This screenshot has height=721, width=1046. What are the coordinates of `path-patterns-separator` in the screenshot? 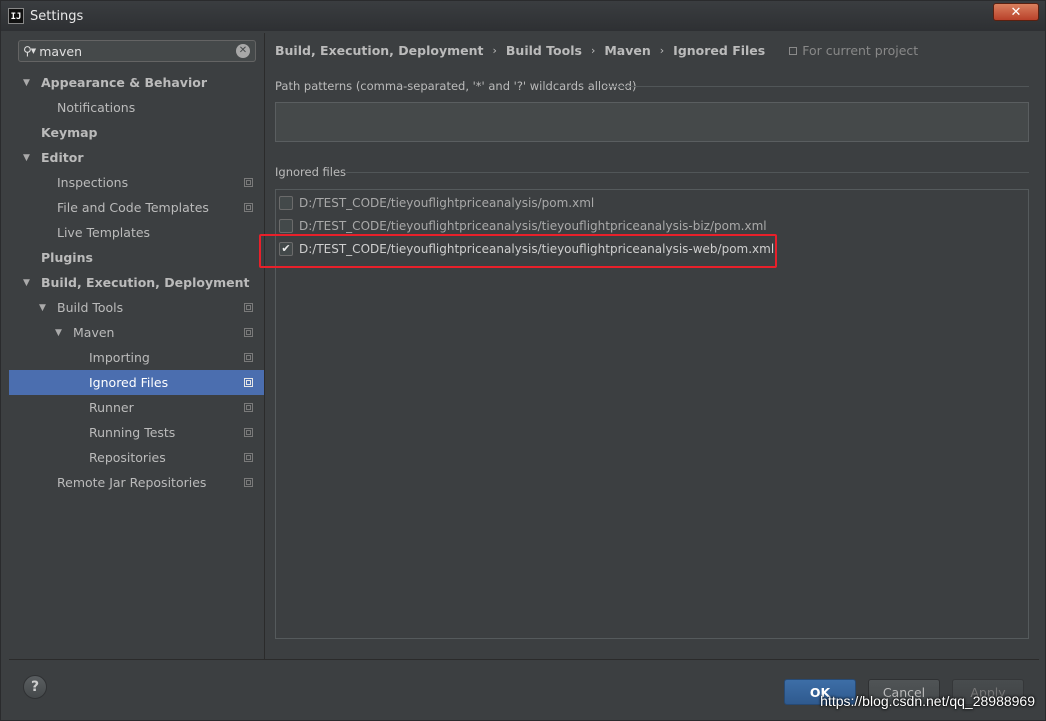 It's located at (817, 86).